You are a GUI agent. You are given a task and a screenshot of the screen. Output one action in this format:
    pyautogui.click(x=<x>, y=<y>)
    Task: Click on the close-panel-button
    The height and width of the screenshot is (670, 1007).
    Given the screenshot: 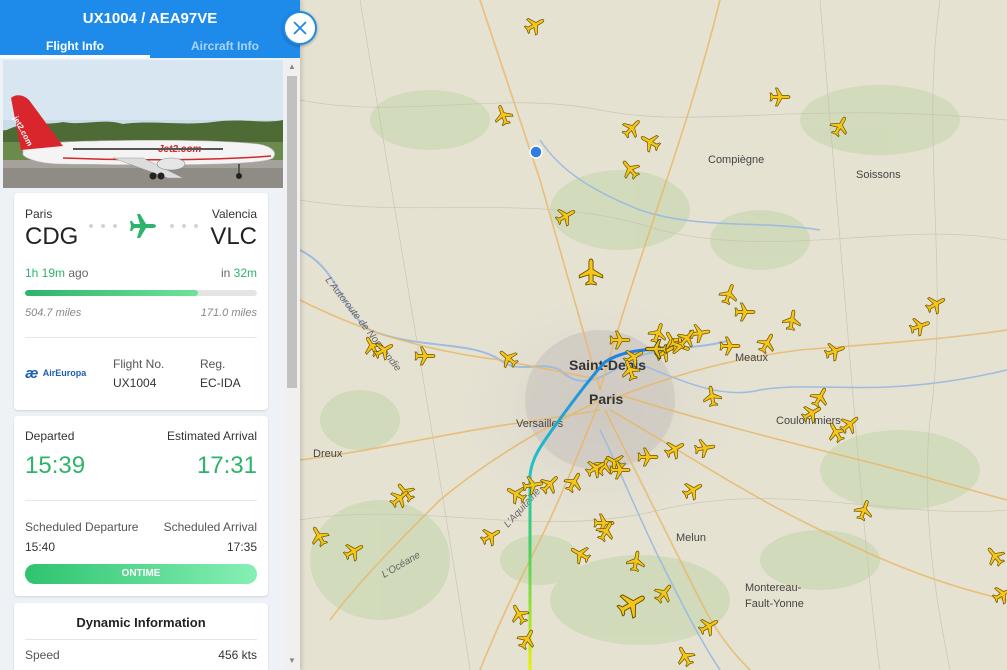 What is the action you would take?
    pyautogui.click(x=300, y=28)
    